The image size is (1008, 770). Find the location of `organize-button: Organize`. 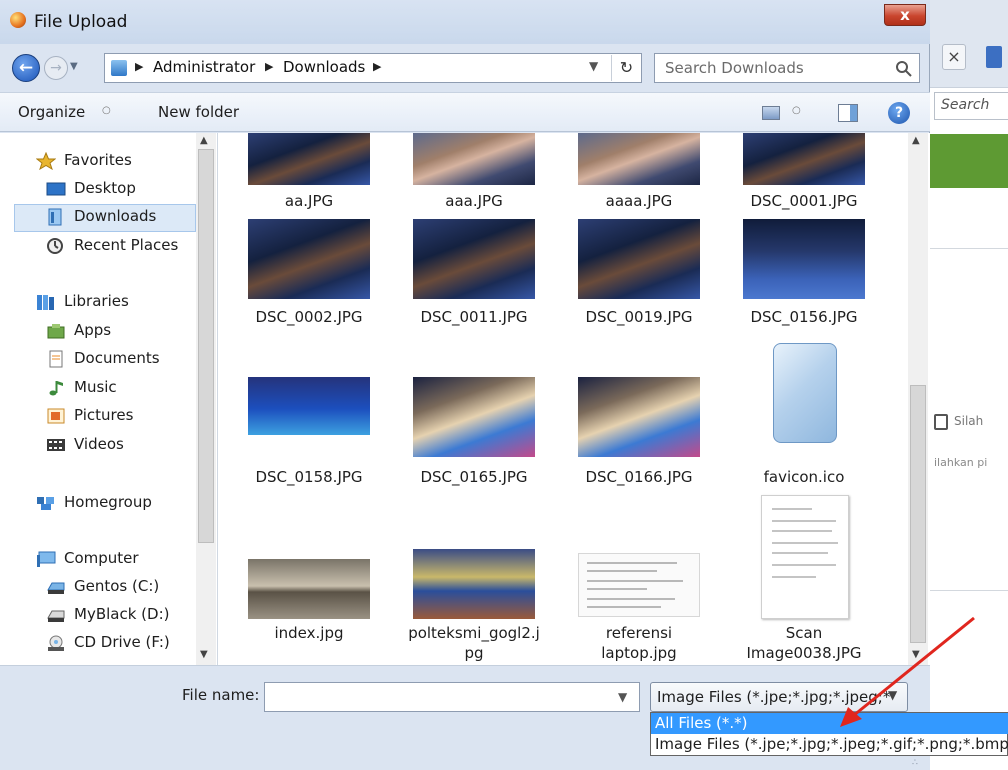

organize-button: Organize is located at coordinates (51, 112).